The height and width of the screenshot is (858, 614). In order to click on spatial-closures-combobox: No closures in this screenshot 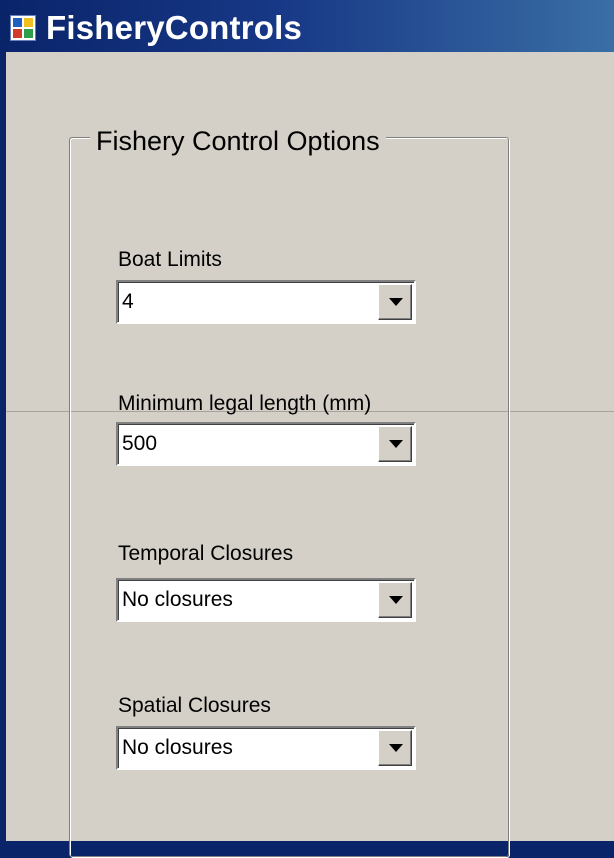, I will do `click(266, 748)`.